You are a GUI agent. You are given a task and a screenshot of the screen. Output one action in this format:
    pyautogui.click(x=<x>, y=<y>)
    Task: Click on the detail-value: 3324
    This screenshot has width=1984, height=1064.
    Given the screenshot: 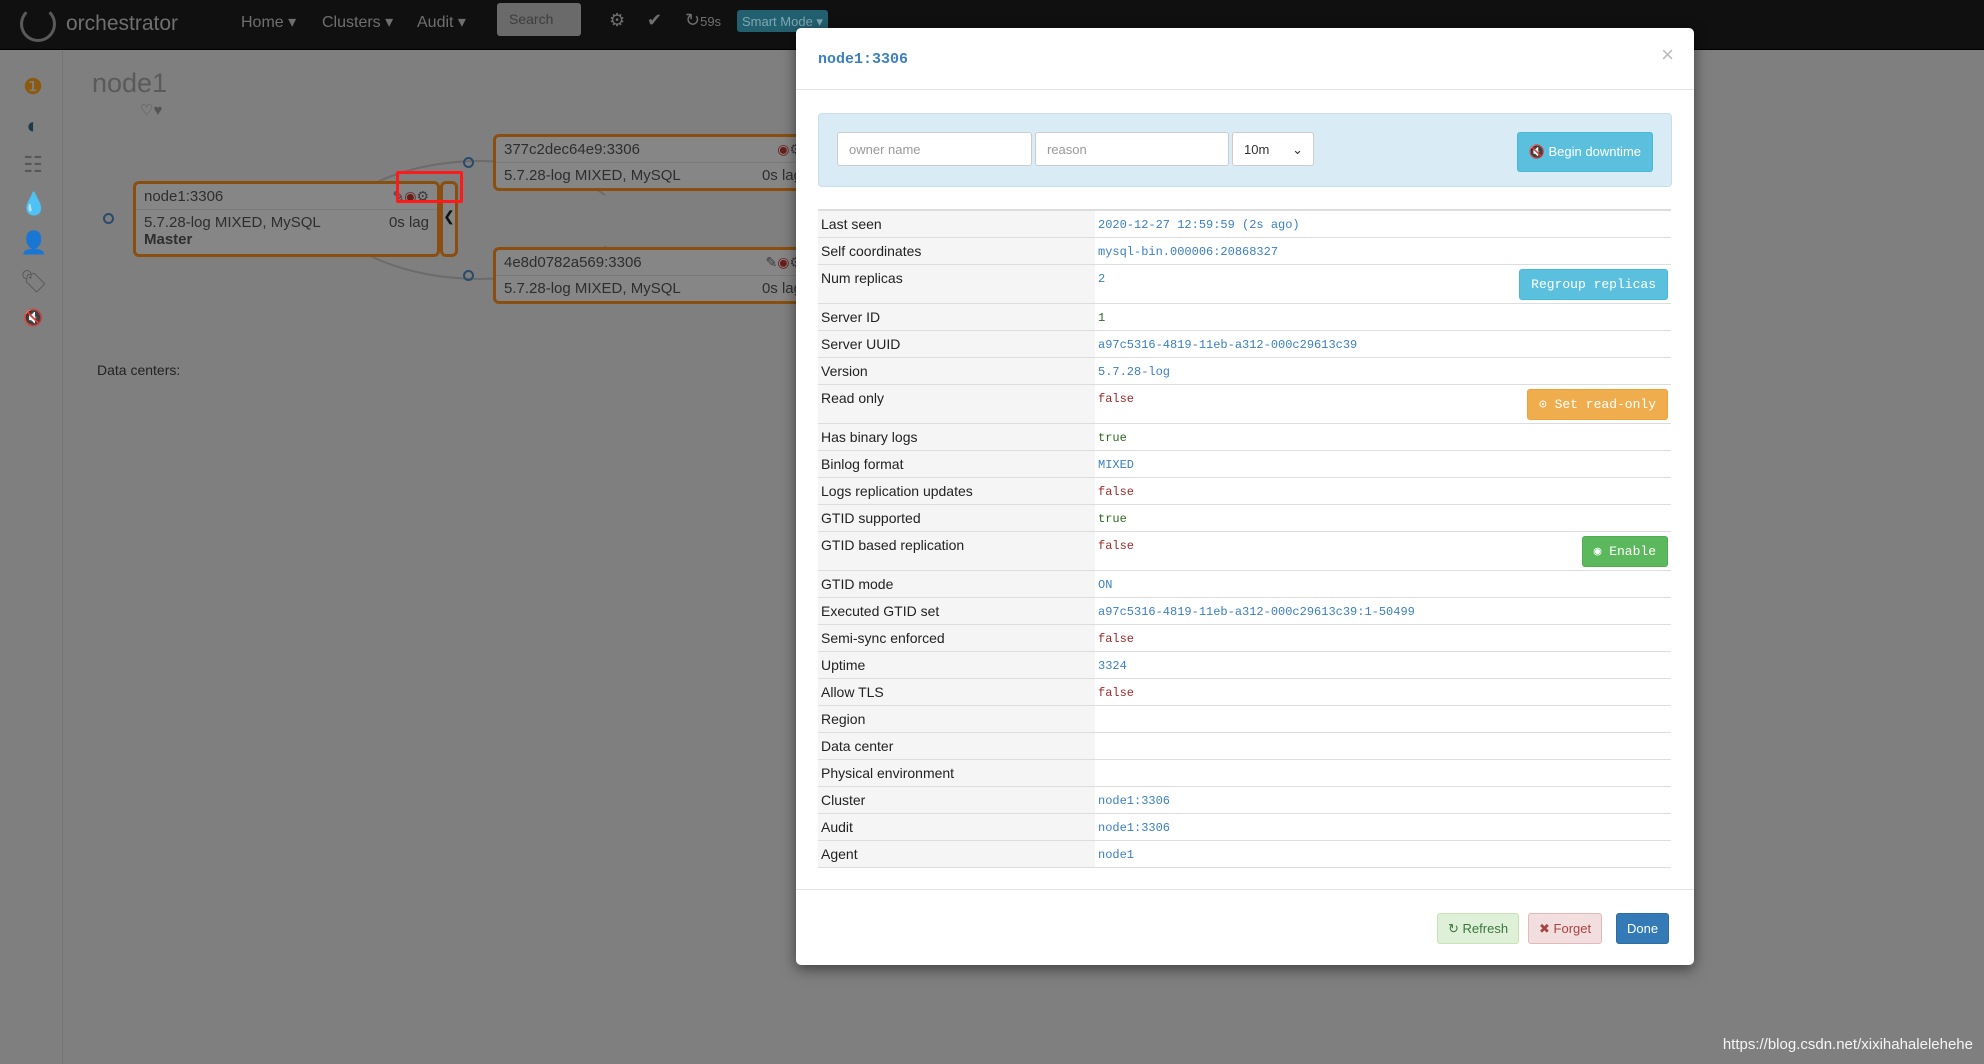 What is the action you would take?
    pyautogui.click(x=1112, y=665)
    